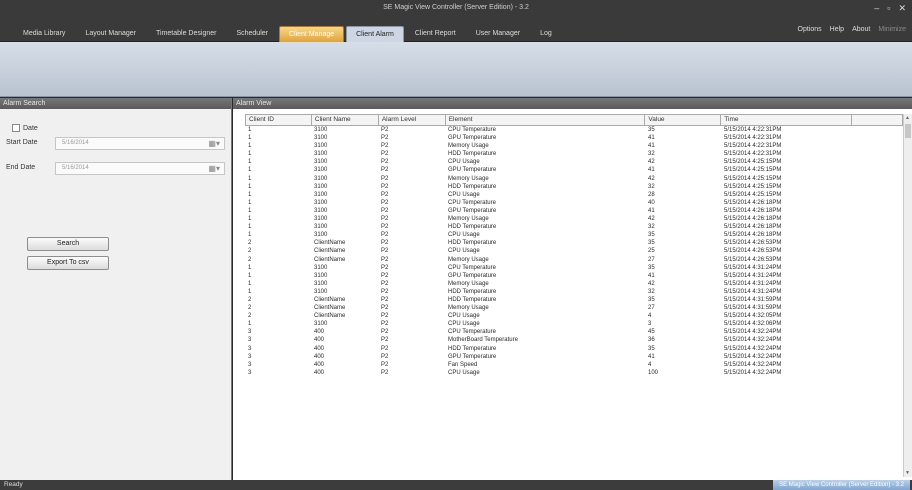  What do you see at coordinates (888, 8) in the screenshot?
I see `restore-icon: ▫` at bounding box center [888, 8].